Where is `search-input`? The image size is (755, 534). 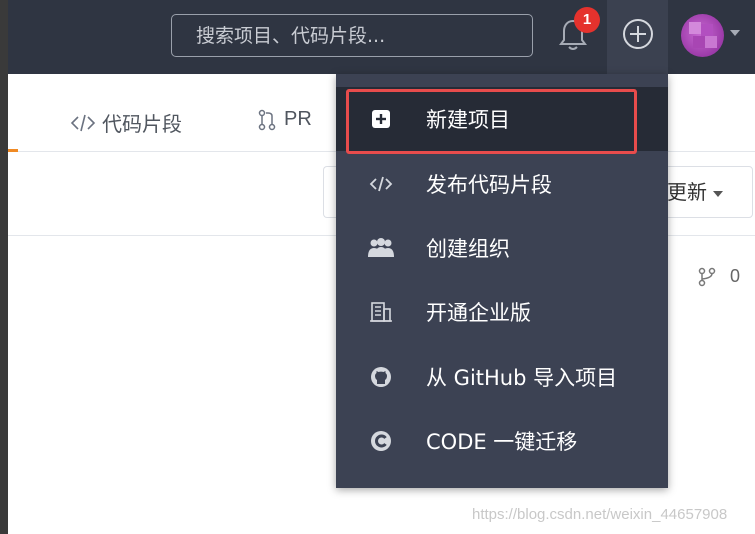
search-input is located at coordinates (352, 35).